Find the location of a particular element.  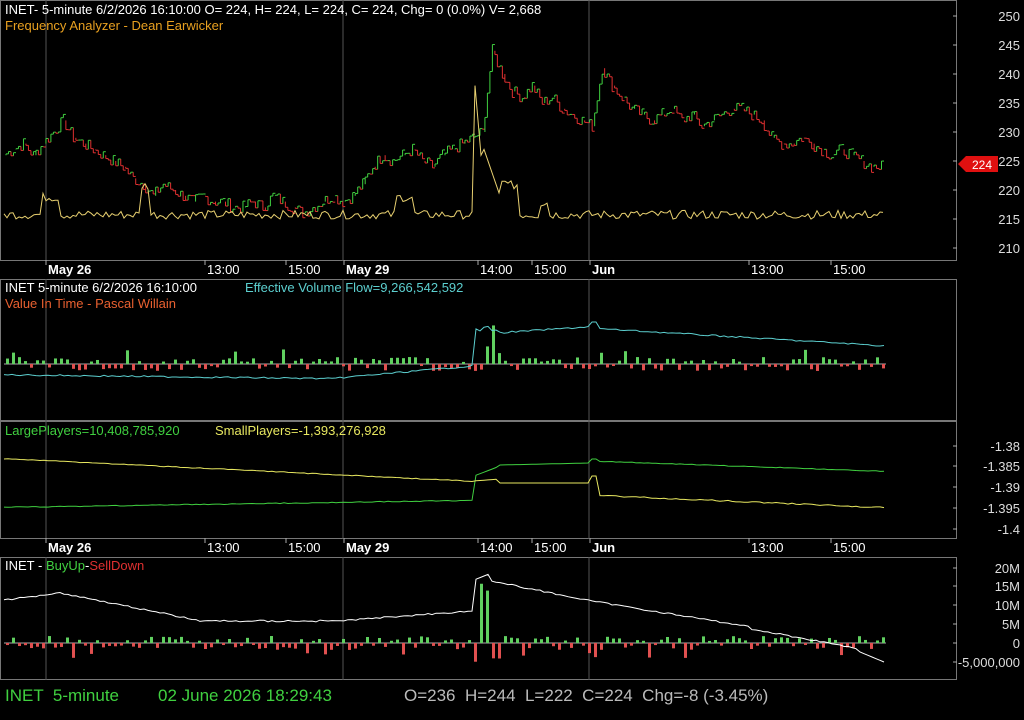

bs-selldown: SellDown is located at coordinates (116, 565).